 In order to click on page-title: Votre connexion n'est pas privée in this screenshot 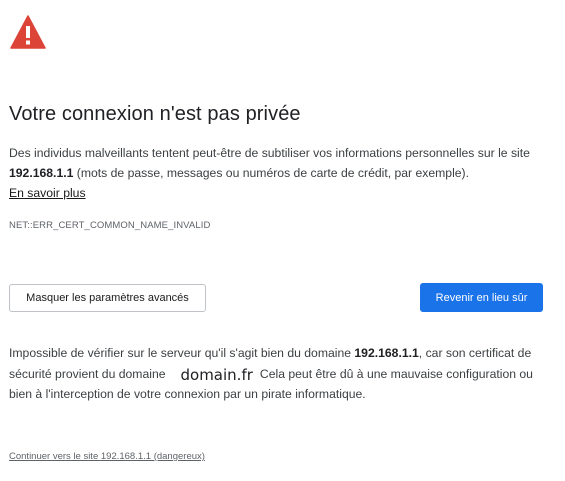, I will do `click(155, 114)`.